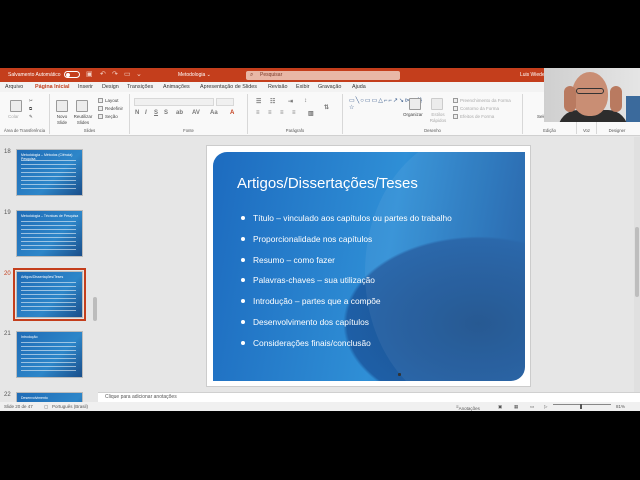 Image resolution: width=640 pixels, height=480 pixels. I want to click on save-icon: ▣, so click(89, 74).